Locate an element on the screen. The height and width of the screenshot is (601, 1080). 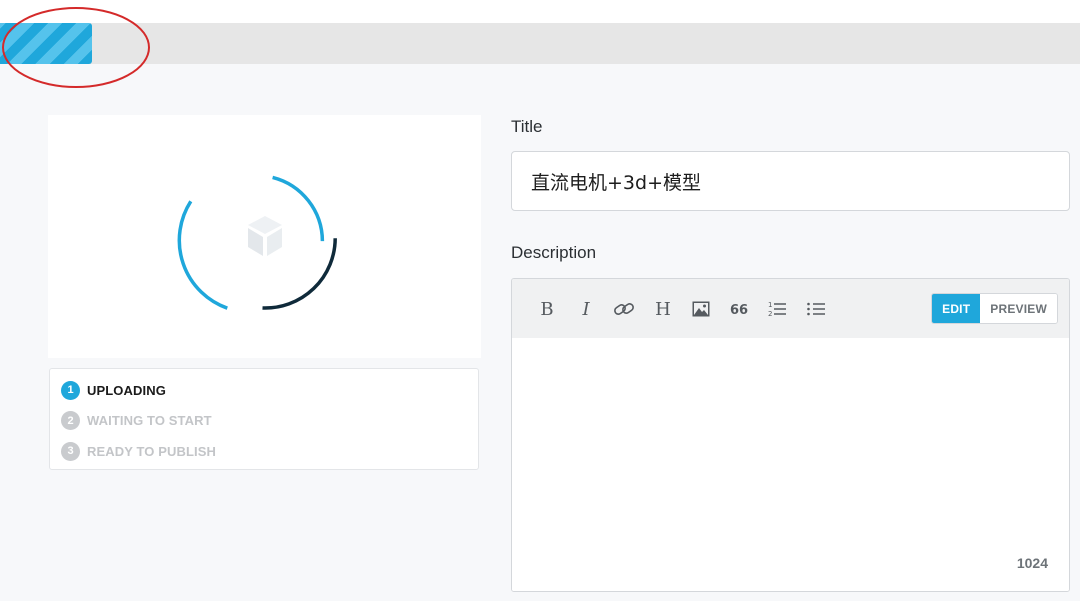
image-icon is located at coordinates (701, 309).